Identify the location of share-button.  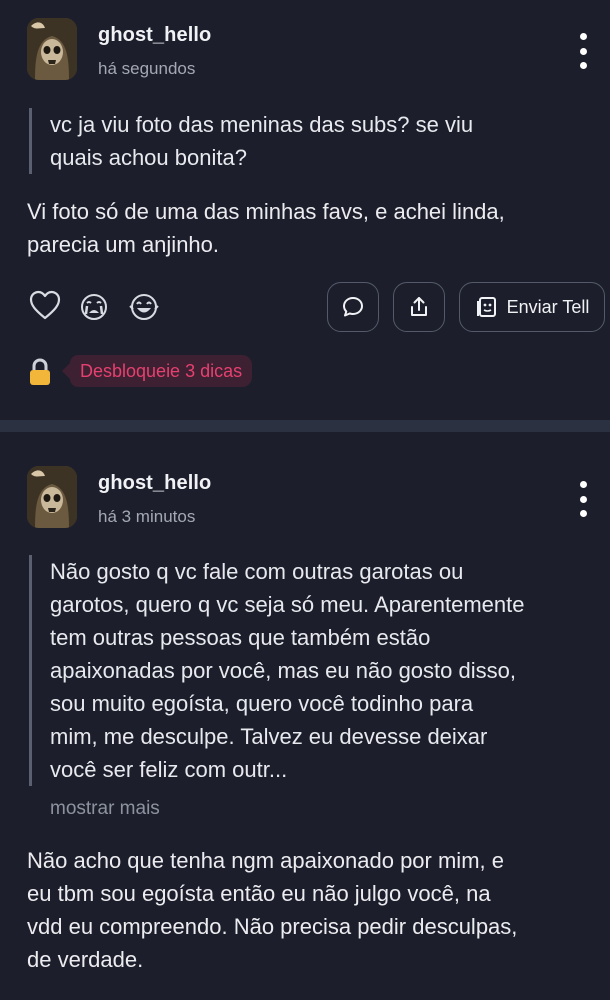
(419, 307).